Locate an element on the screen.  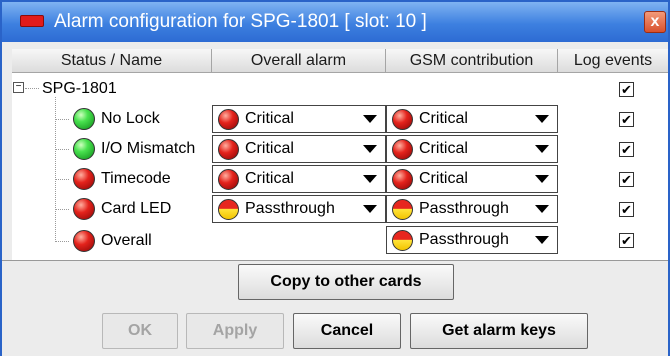
row-name-no-lock: No Lock is located at coordinates (130, 118).